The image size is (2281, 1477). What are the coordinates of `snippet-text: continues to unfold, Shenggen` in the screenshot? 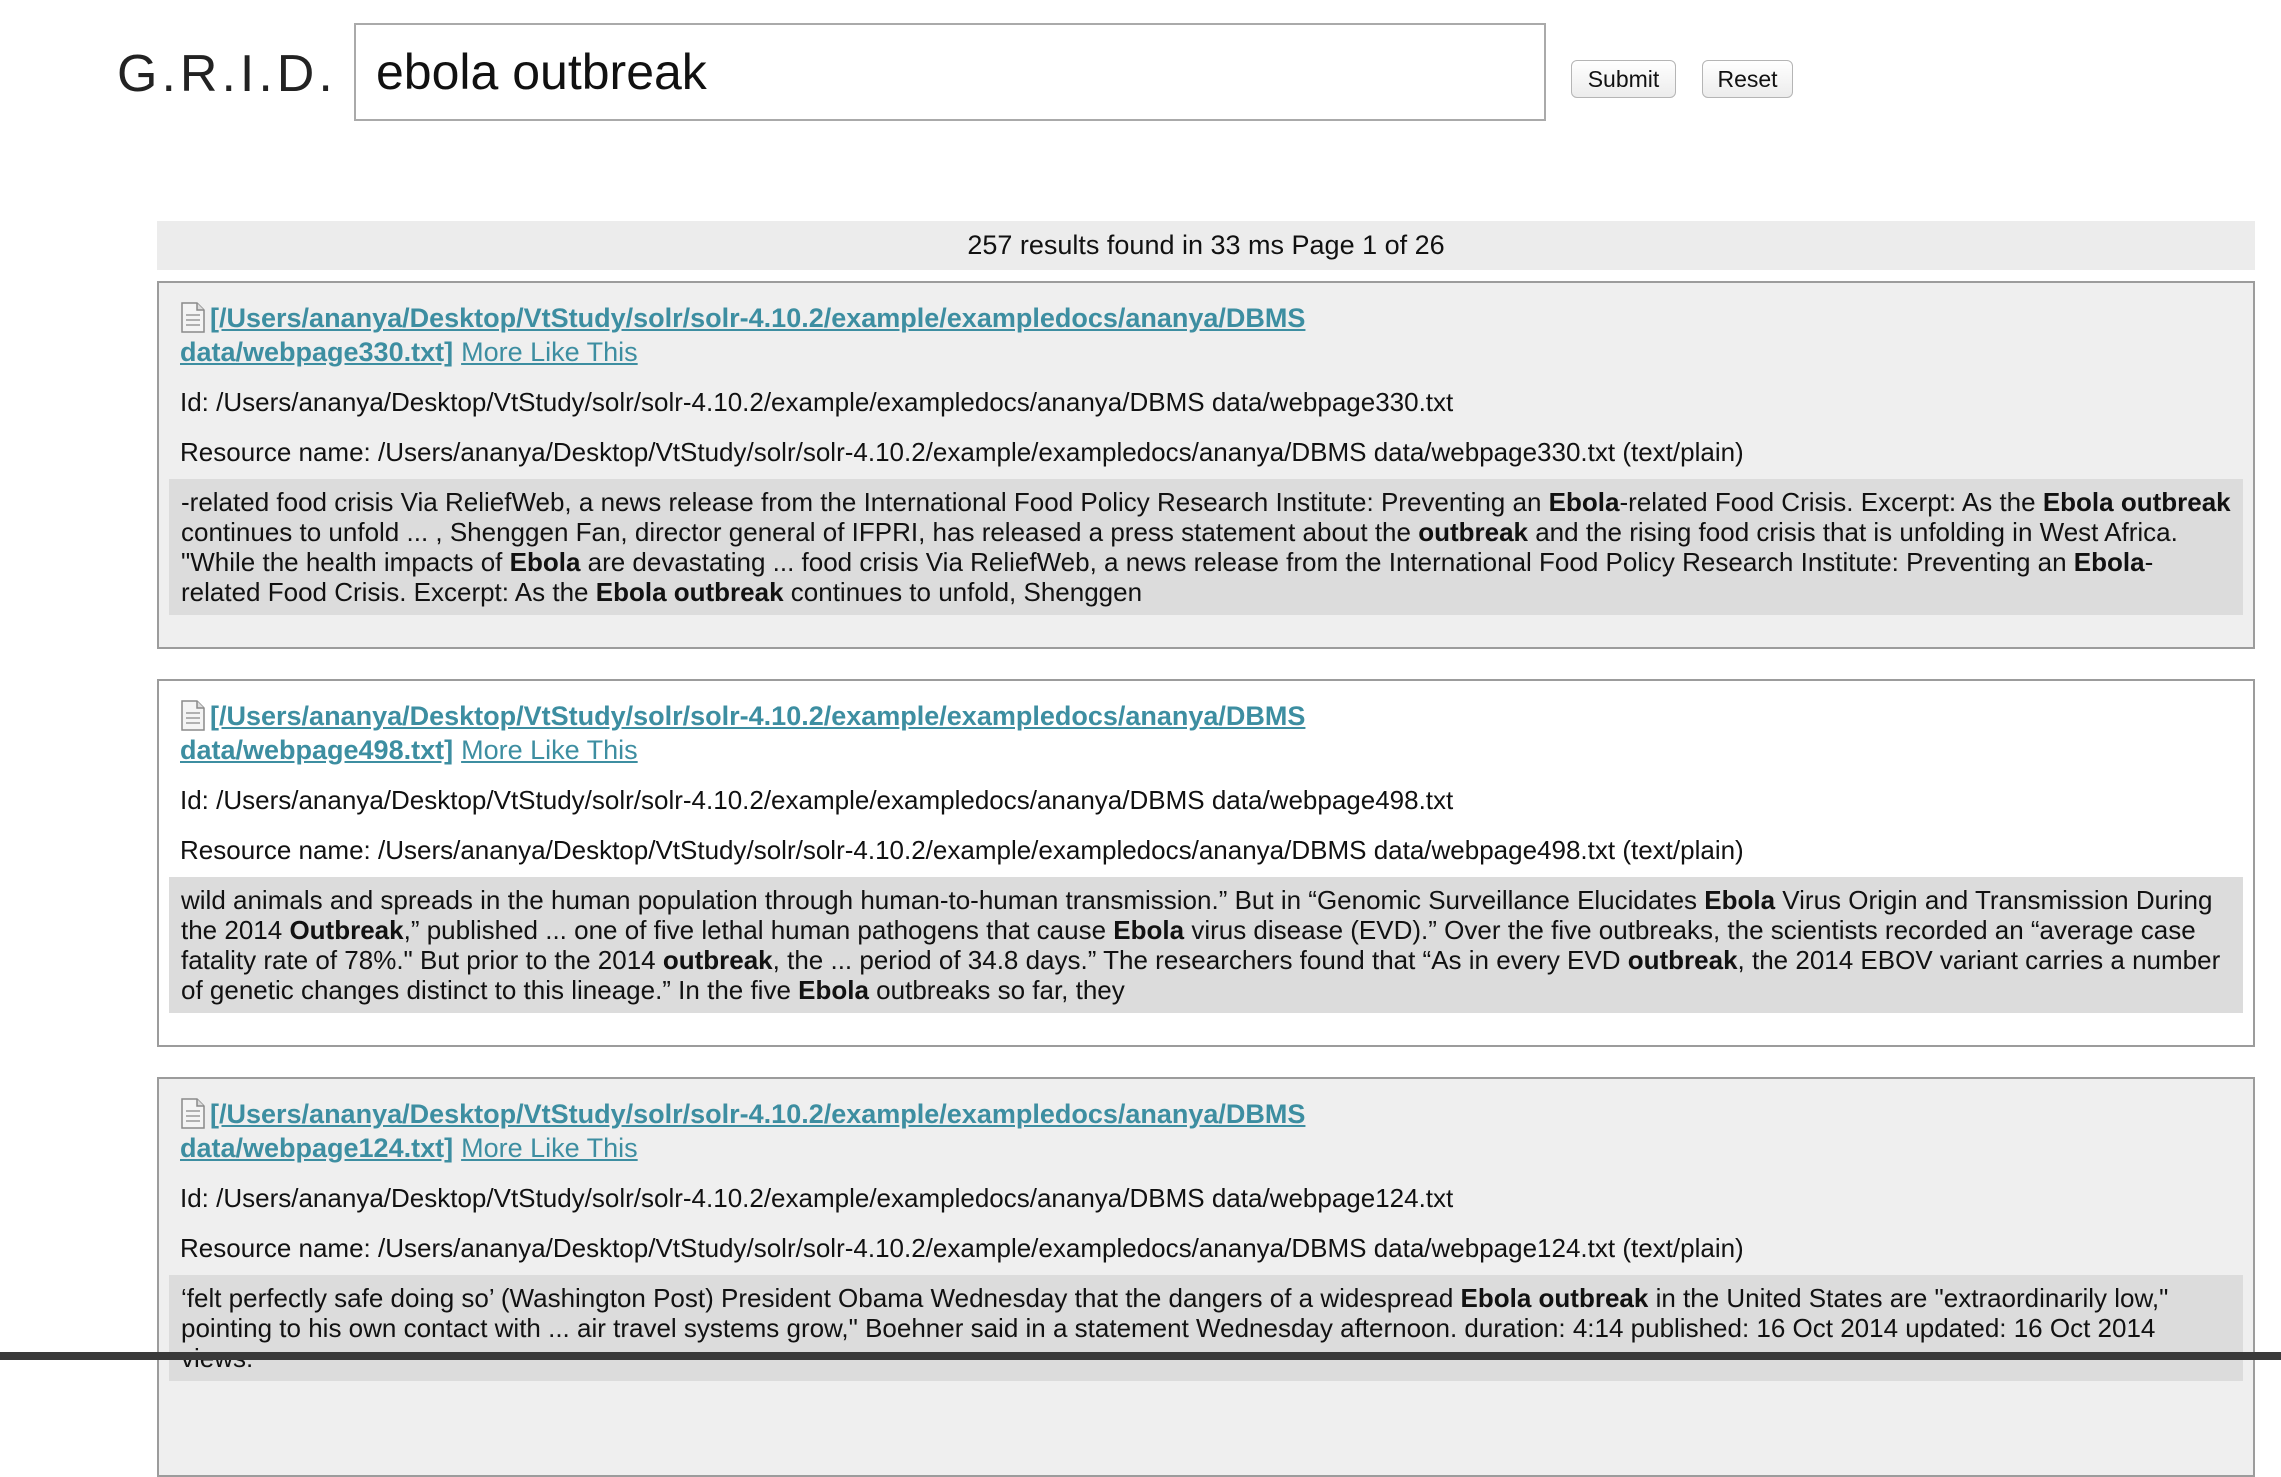 It's located at (963, 592).